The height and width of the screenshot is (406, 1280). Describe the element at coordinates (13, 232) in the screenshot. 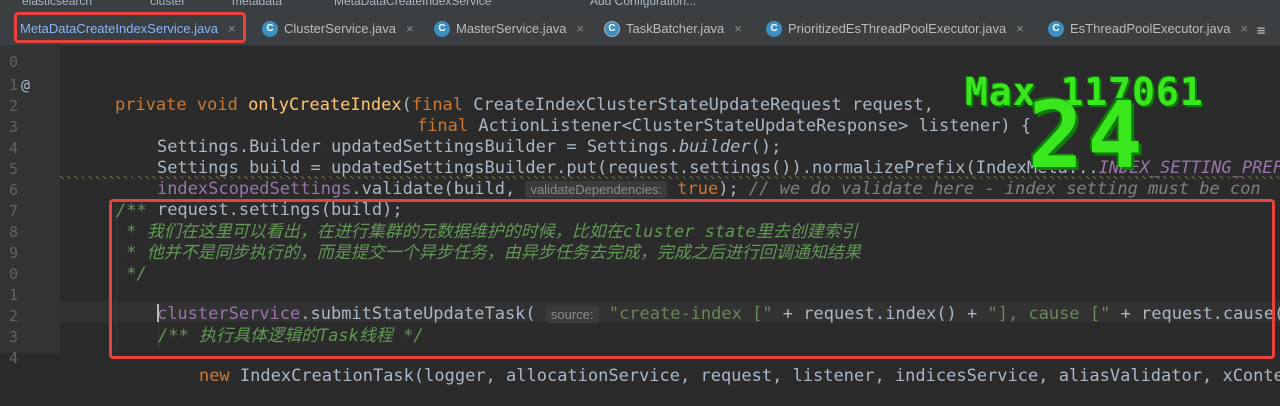

I see `line-number: 8` at that location.